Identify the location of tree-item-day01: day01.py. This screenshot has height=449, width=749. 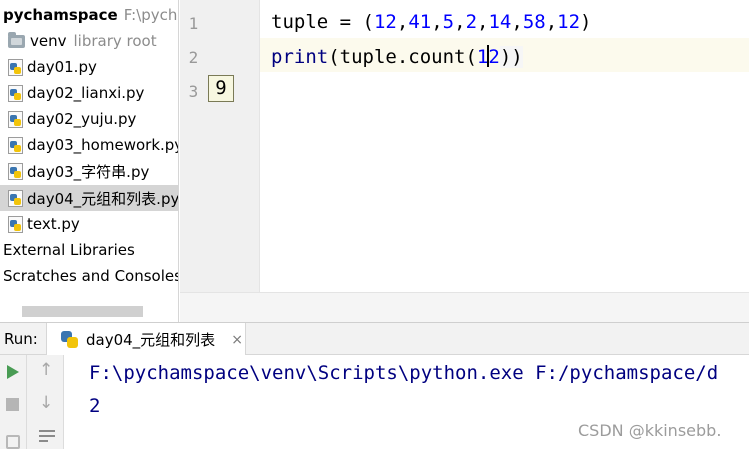
(89, 67).